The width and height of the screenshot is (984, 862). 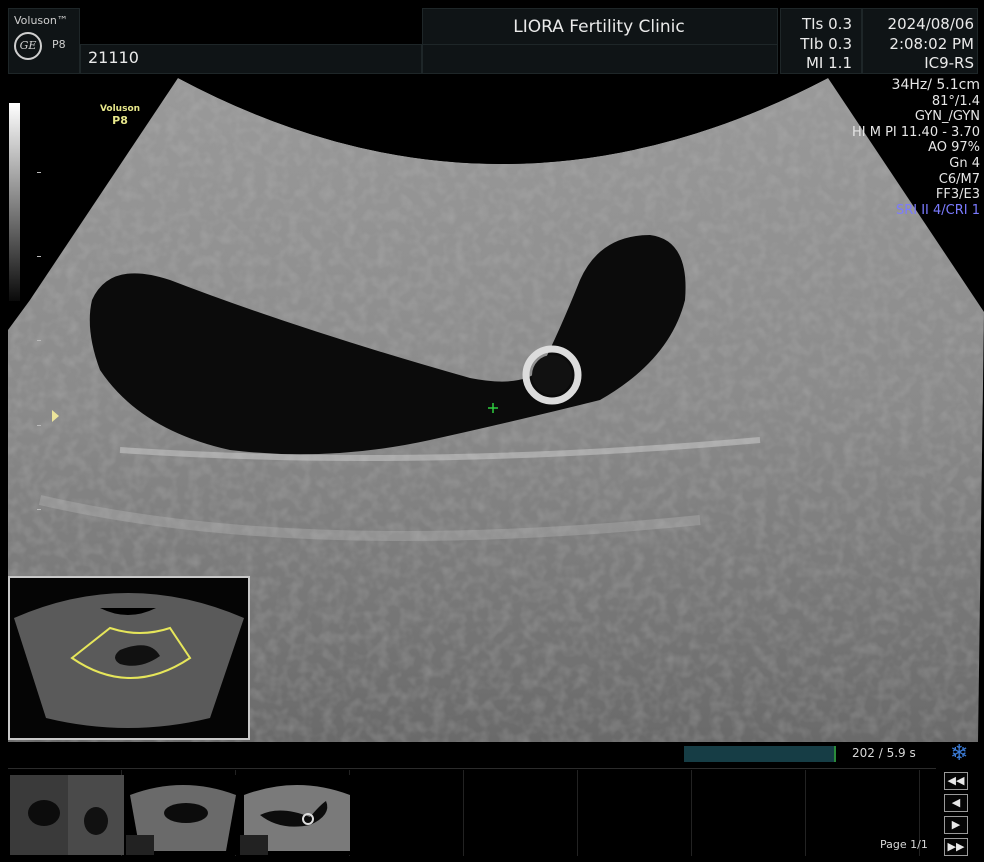 What do you see at coordinates (930, 24) in the screenshot?
I see `exam-date: 2024/08/06` at bounding box center [930, 24].